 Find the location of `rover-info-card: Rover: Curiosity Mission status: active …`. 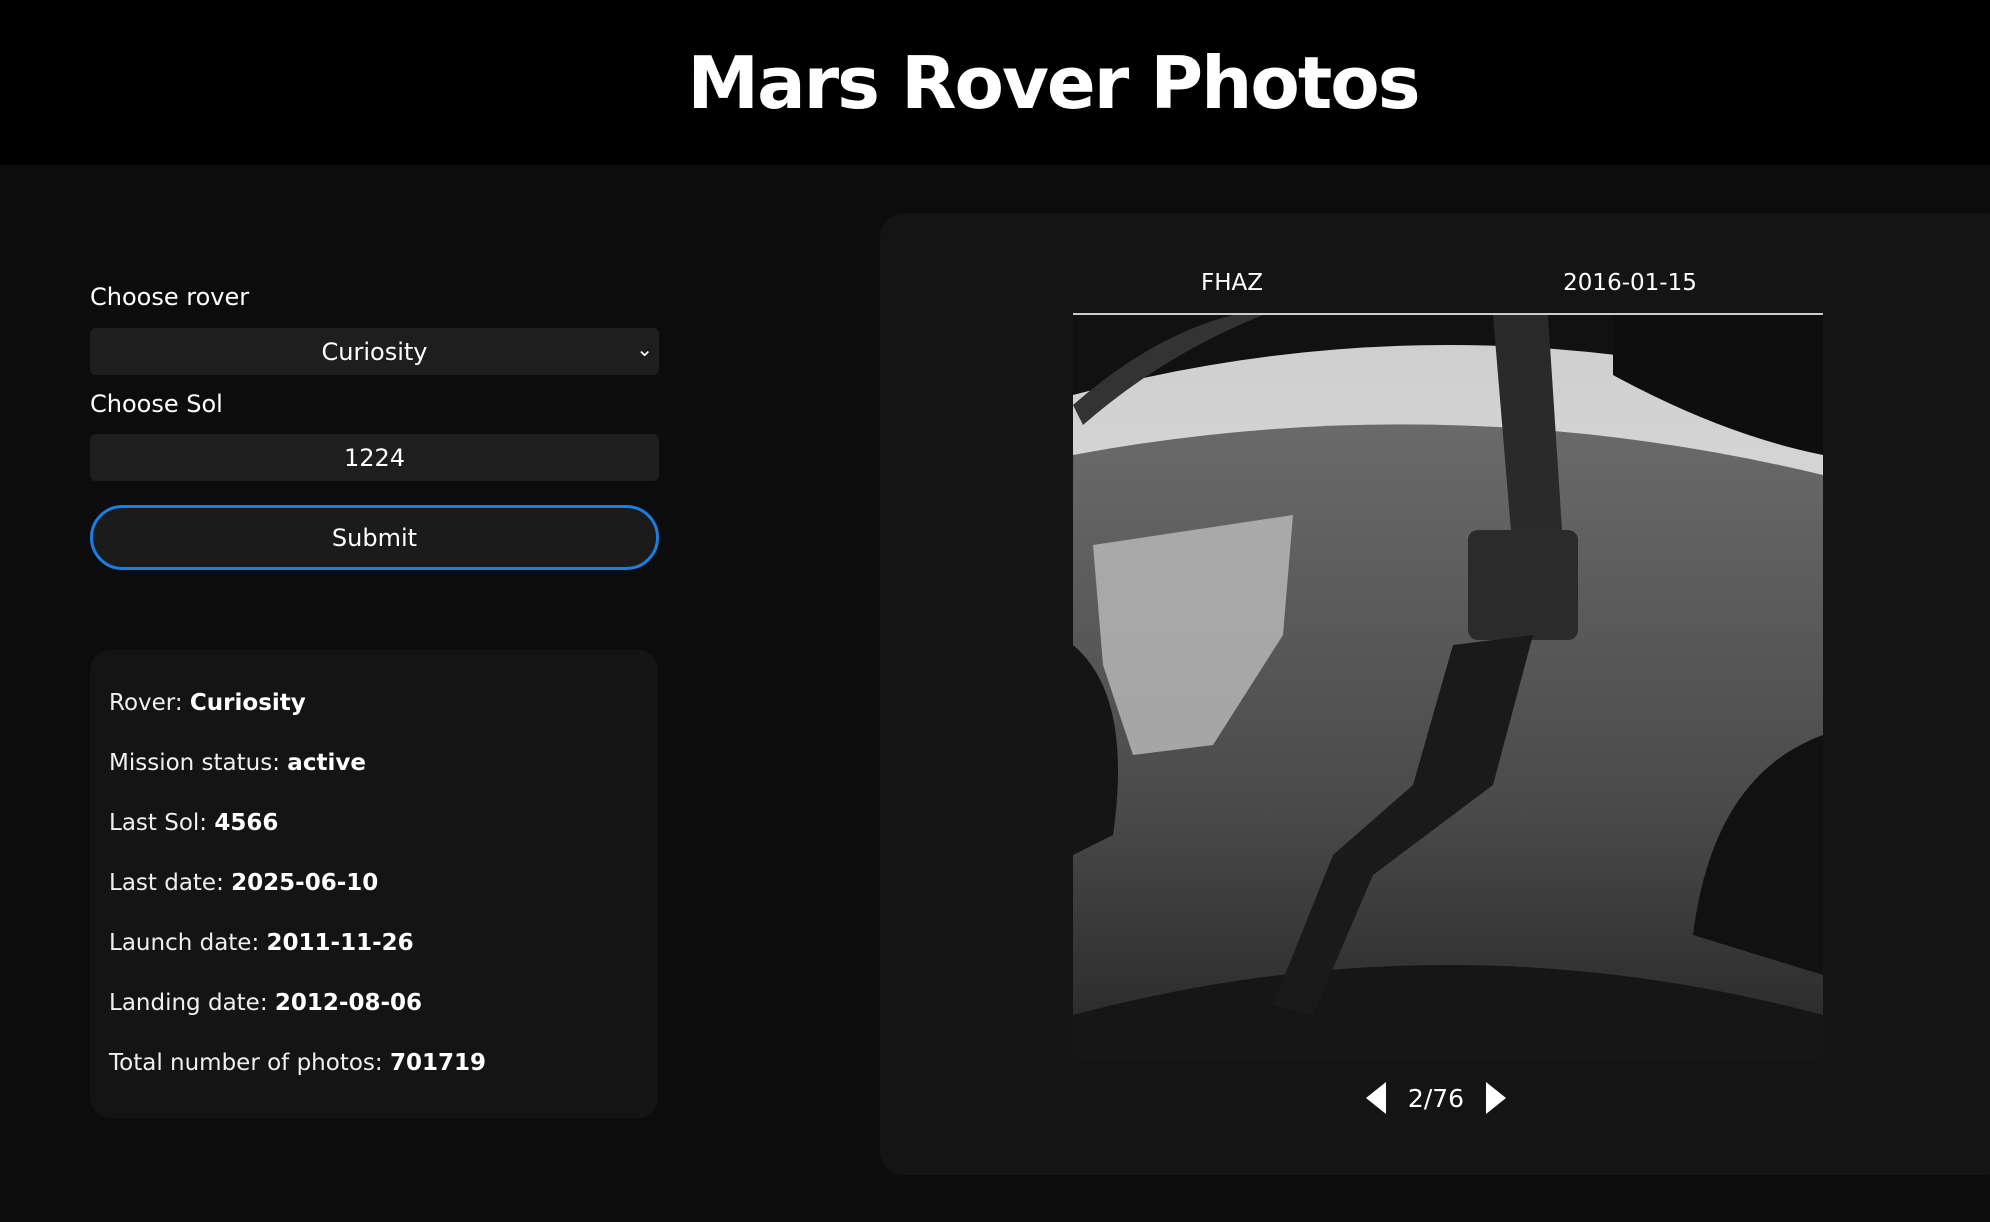

rover-info-card: Rover: Curiosity Mission status: active … is located at coordinates (374, 884).